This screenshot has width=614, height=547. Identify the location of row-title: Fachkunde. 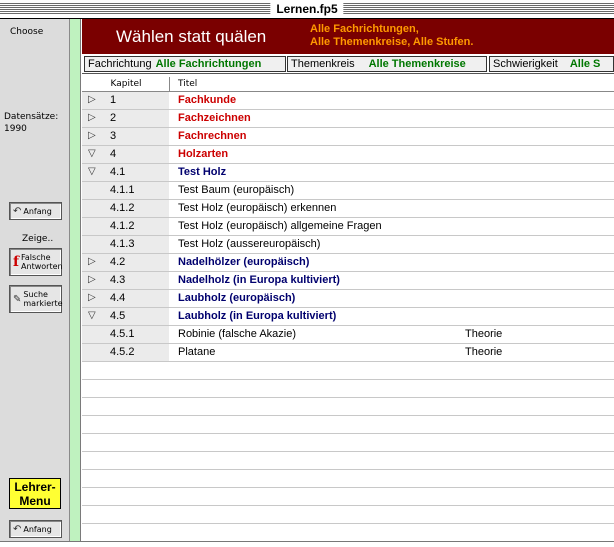
(207, 100).